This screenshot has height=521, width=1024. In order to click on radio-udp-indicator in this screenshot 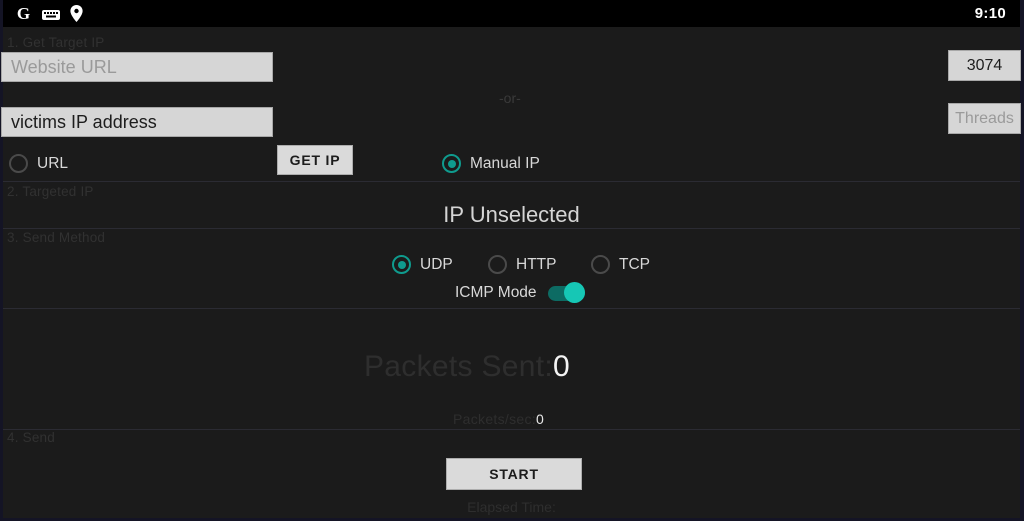, I will do `click(401, 264)`.